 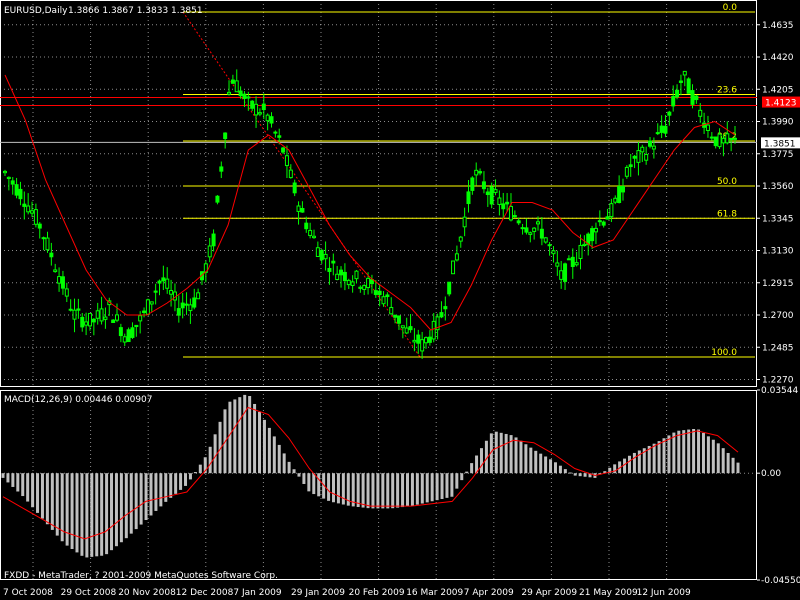 I want to click on fib-level-label: 61.8, so click(x=727, y=214).